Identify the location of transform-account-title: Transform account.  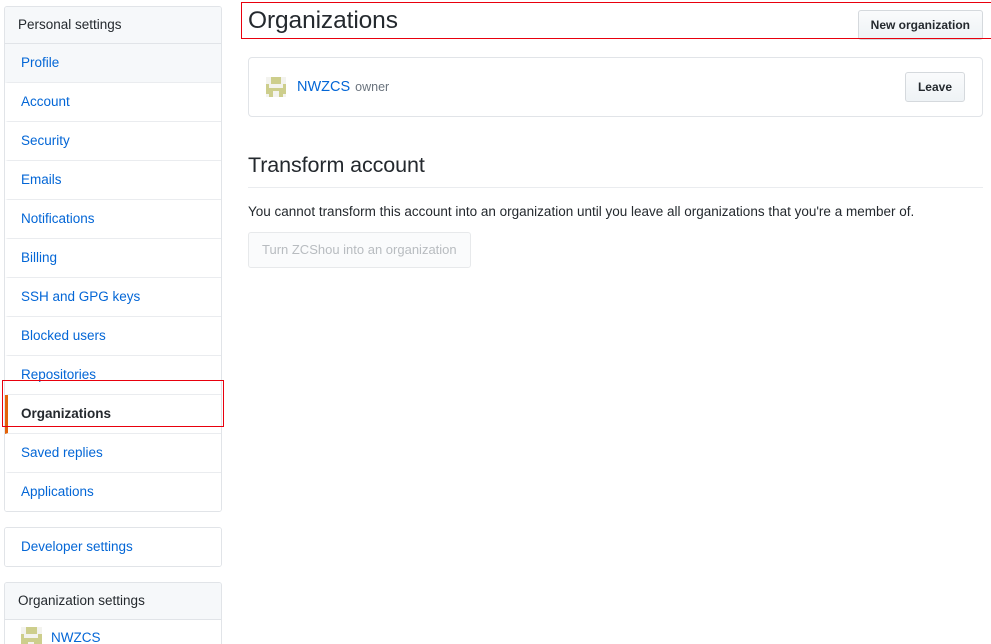
(615, 170).